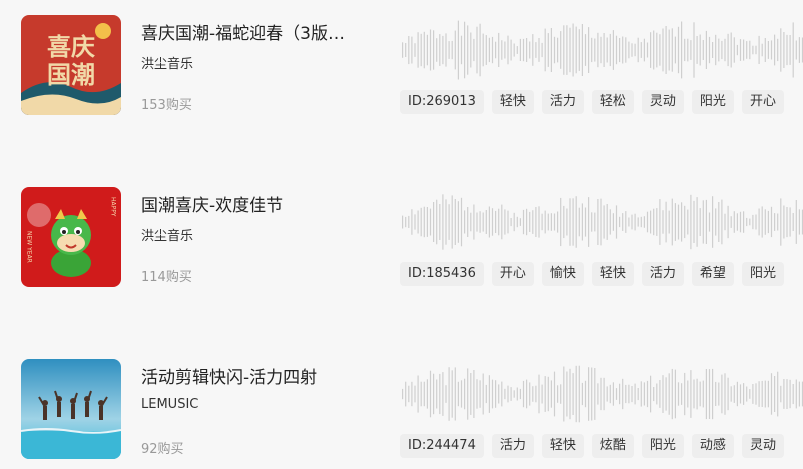 This screenshot has width=803, height=469. What do you see at coordinates (712, 274) in the screenshot?
I see `tag: 希望` at bounding box center [712, 274].